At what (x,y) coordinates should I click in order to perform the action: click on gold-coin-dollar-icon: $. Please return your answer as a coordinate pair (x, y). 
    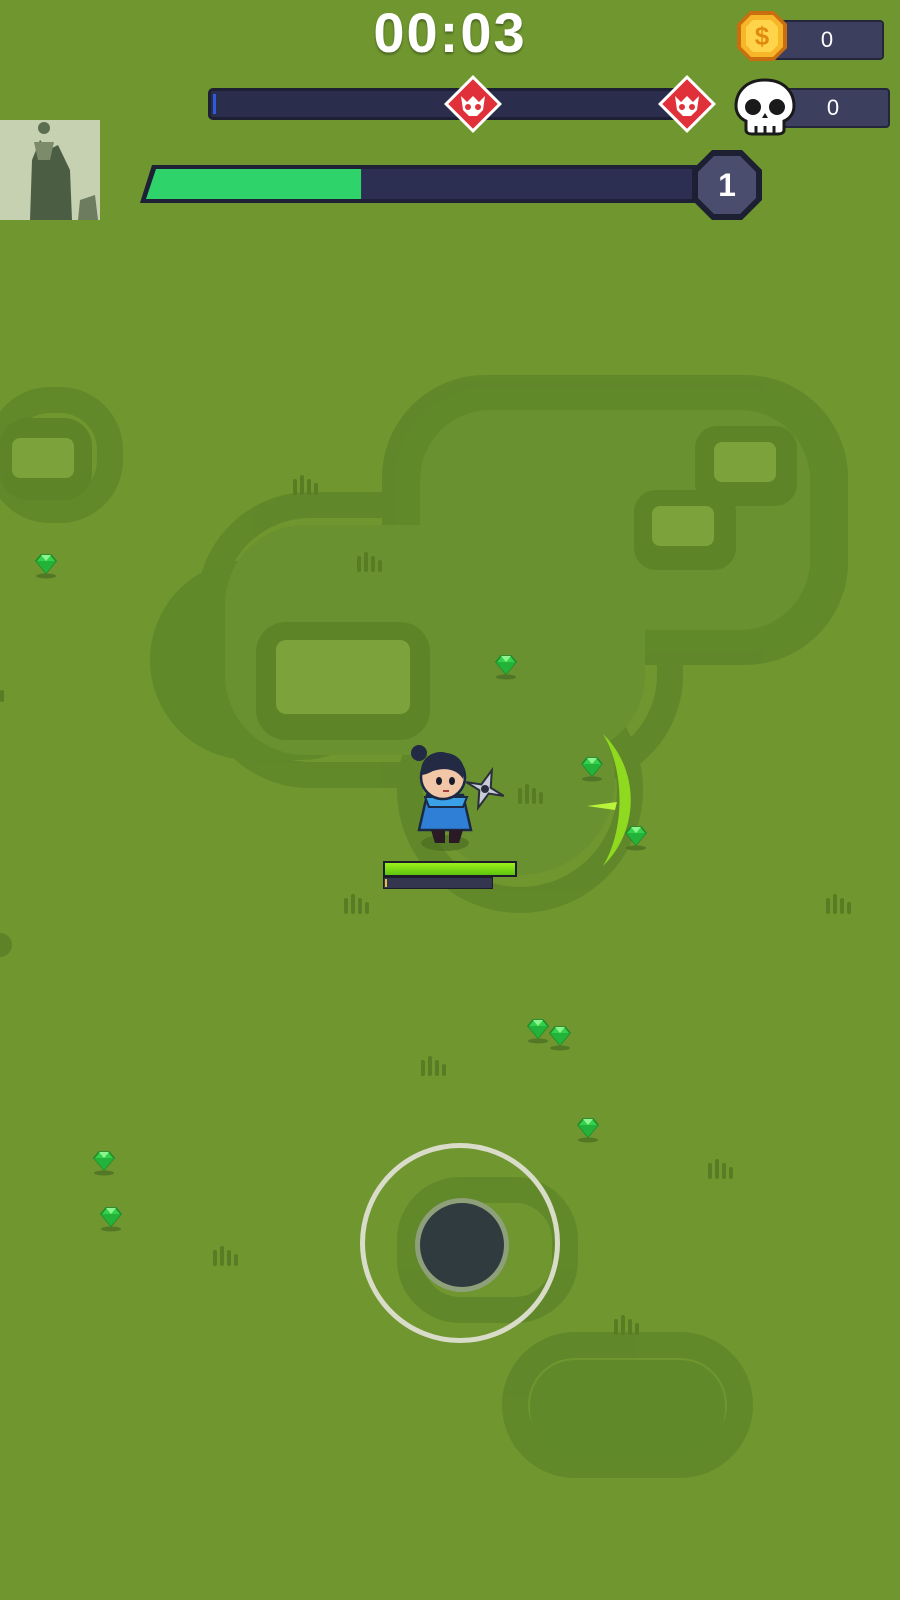
    Looking at the image, I should click on (762, 36).